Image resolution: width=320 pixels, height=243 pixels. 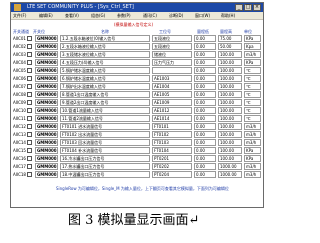 What do you see at coordinates (46, 15) in the screenshot?
I see `menu-edit: 编辑(E)` at bounding box center [46, 15].